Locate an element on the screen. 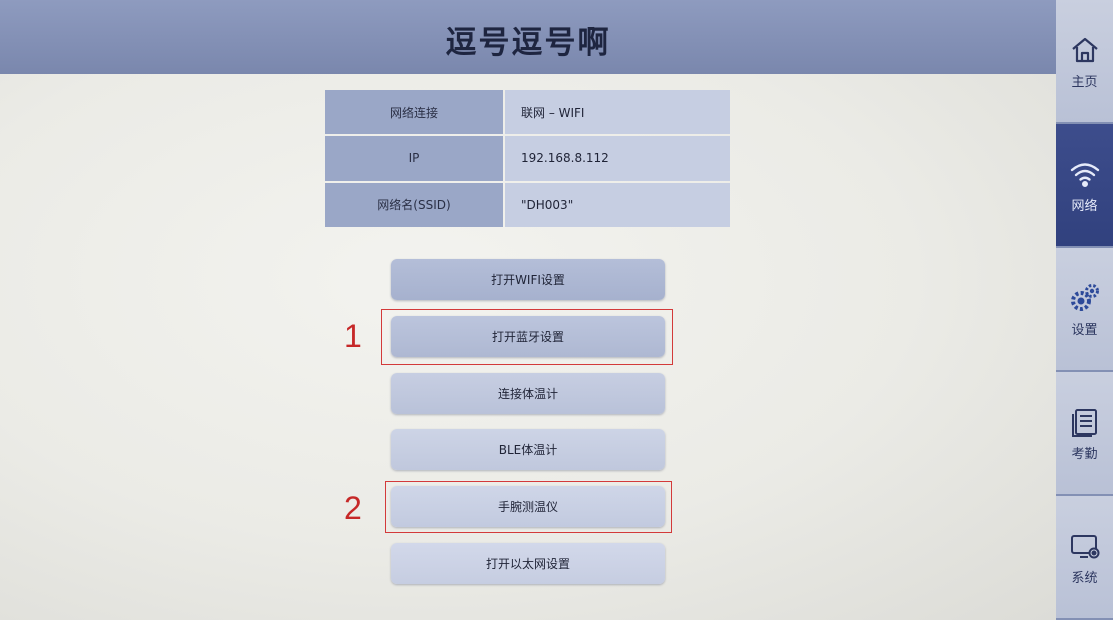 The height and width of the screenshot is (620, 1113). annotation-number-1: 1 is located at coordinates (353, 336).